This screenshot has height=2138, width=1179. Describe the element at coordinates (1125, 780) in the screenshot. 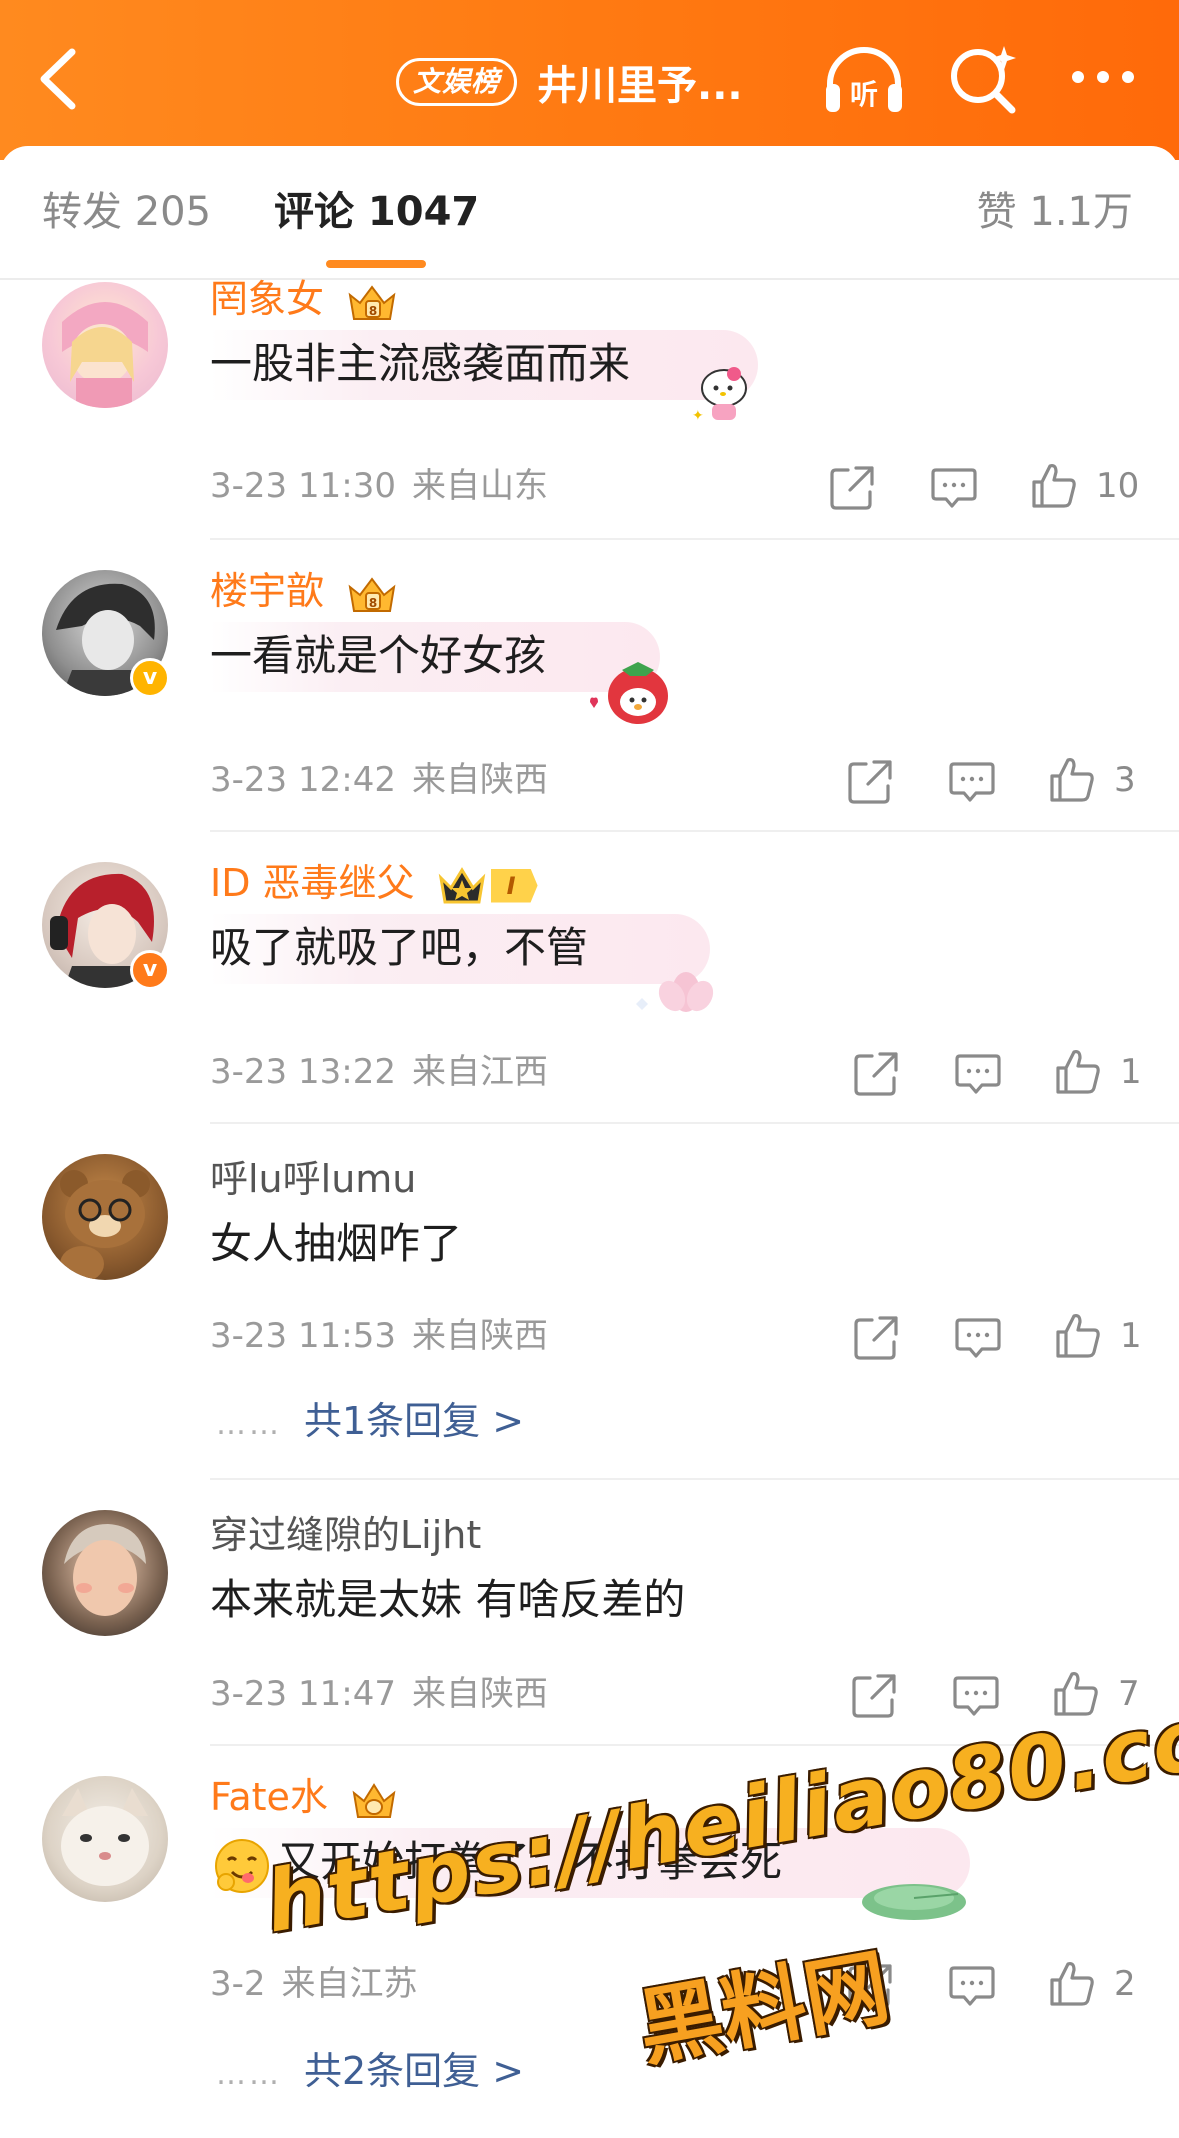

I see `like-count: 3` at that location.